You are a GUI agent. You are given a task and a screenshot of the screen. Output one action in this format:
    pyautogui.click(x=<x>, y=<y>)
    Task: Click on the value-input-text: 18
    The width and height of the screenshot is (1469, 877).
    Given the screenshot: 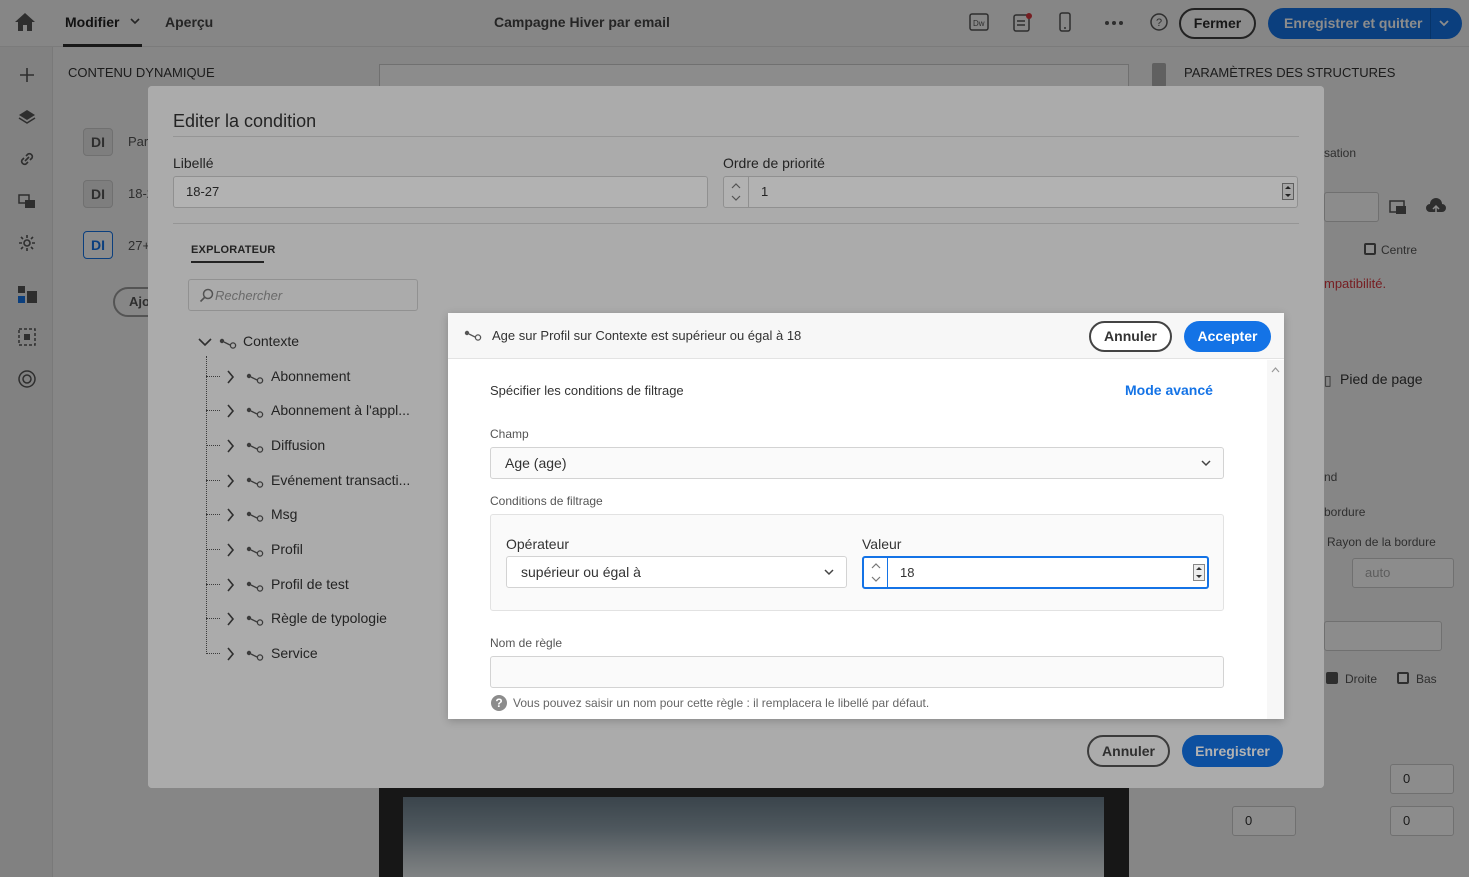 What is the action you would take?
    pyautogui.click(x=907, y=572)
    